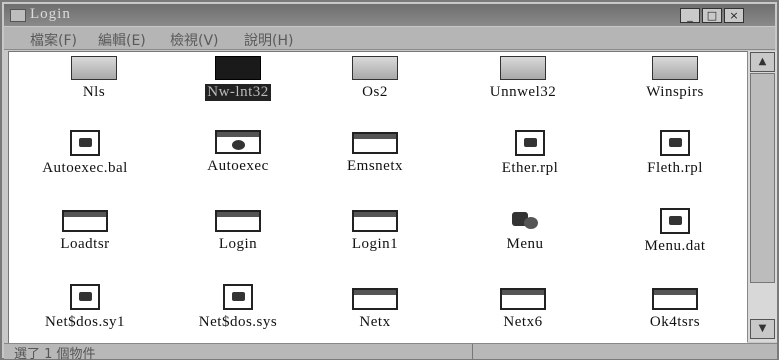 The width and height of the screenshot is (779, 362). I want to click on minimize-button: _, so click(690, 15).